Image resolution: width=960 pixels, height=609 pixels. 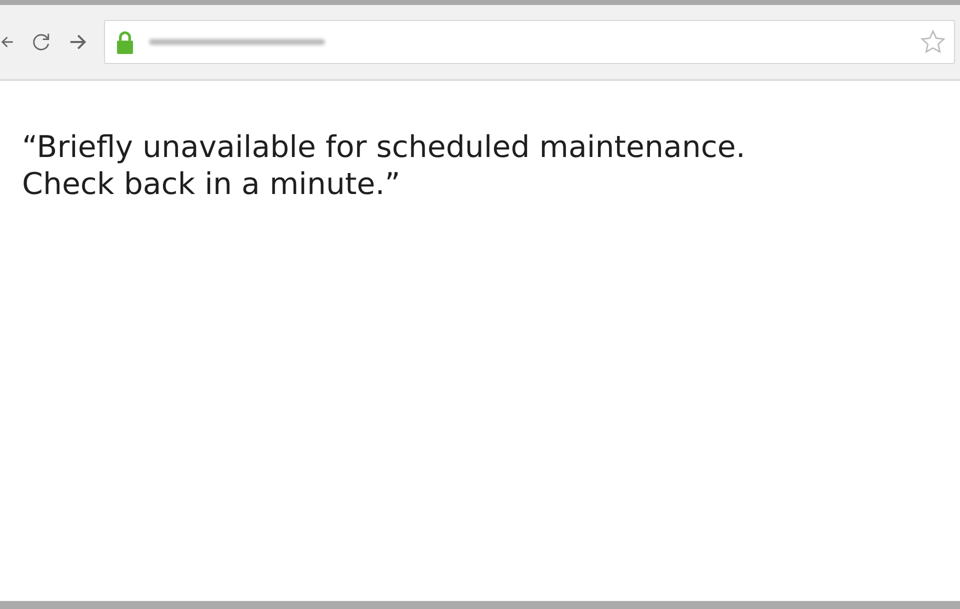 I want to click on reload-icon, so click(x=41, y=42).